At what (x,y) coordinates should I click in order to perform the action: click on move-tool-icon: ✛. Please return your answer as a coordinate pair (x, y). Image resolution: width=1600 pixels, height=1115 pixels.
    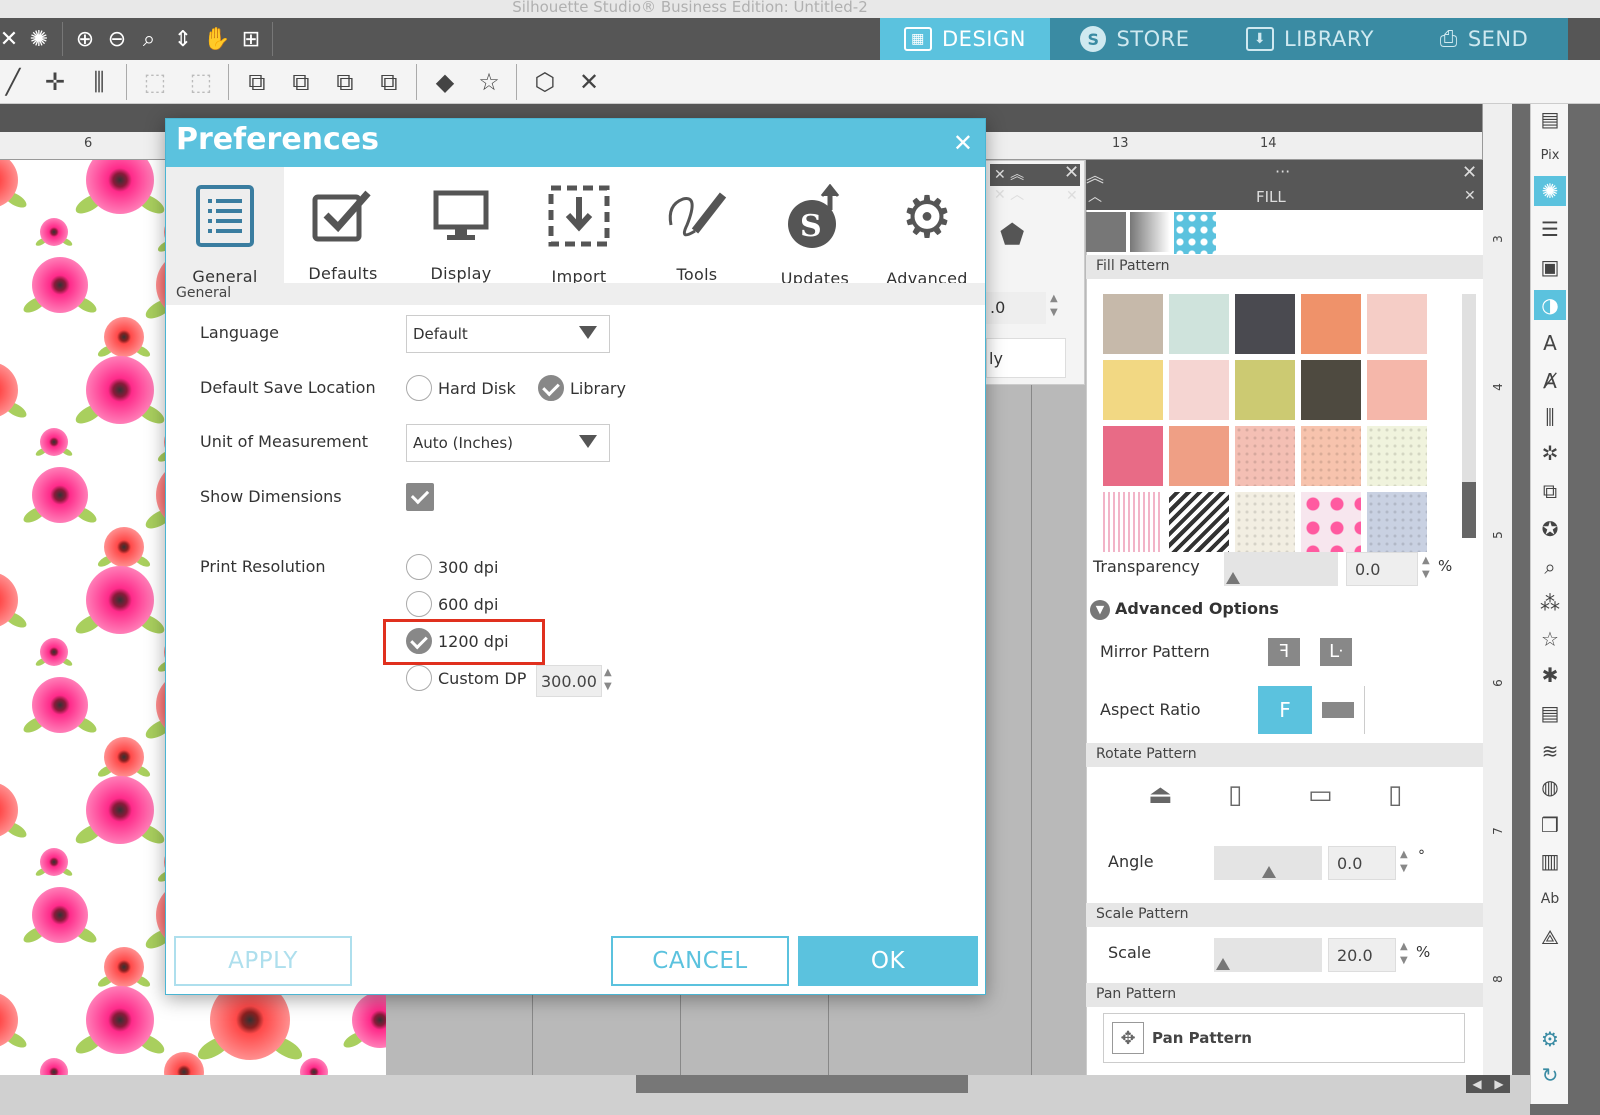
    Looking at the image, I should click on (55, 82).